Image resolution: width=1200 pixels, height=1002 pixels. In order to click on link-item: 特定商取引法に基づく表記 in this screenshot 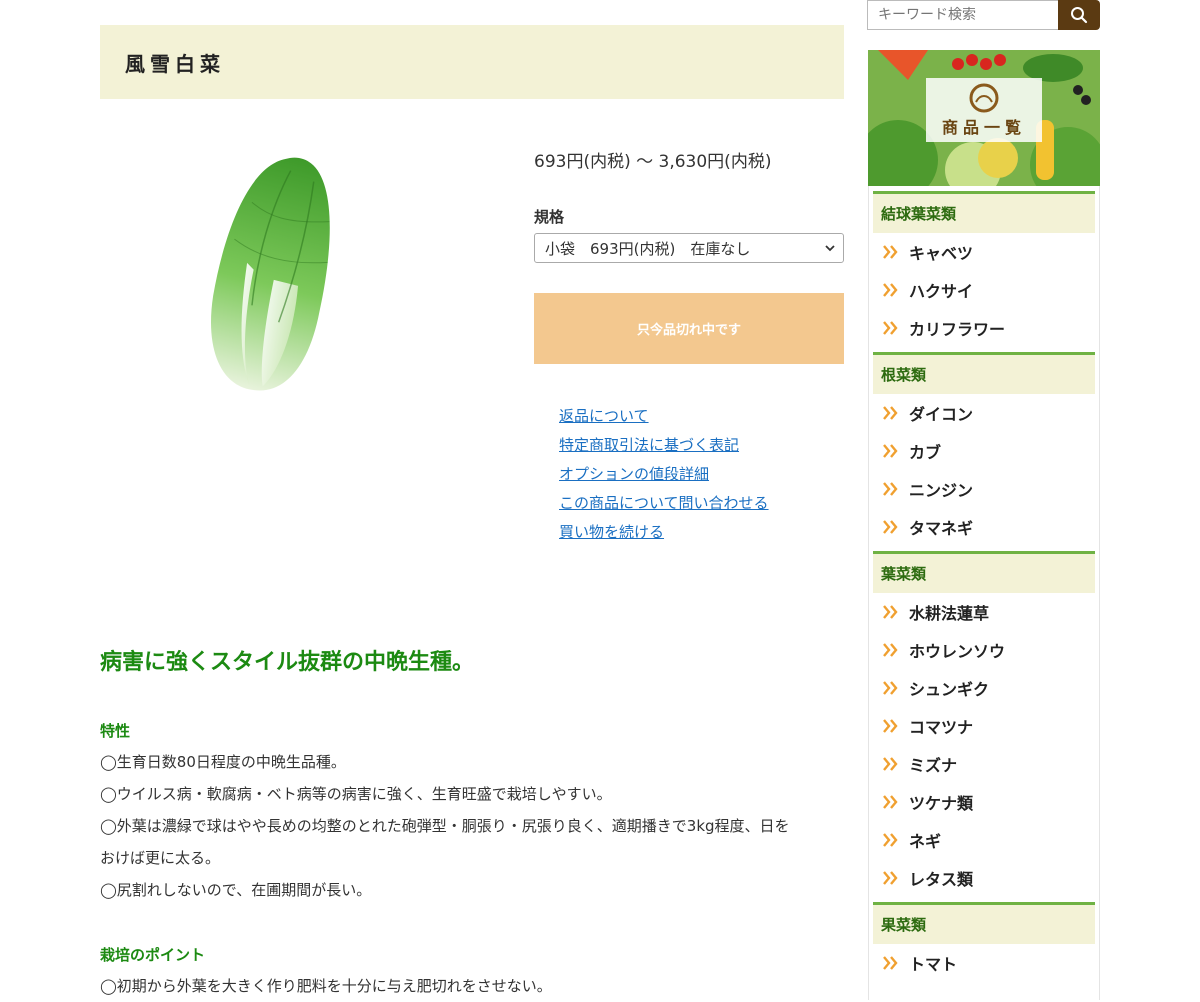, I will do `click(664, 447)`.